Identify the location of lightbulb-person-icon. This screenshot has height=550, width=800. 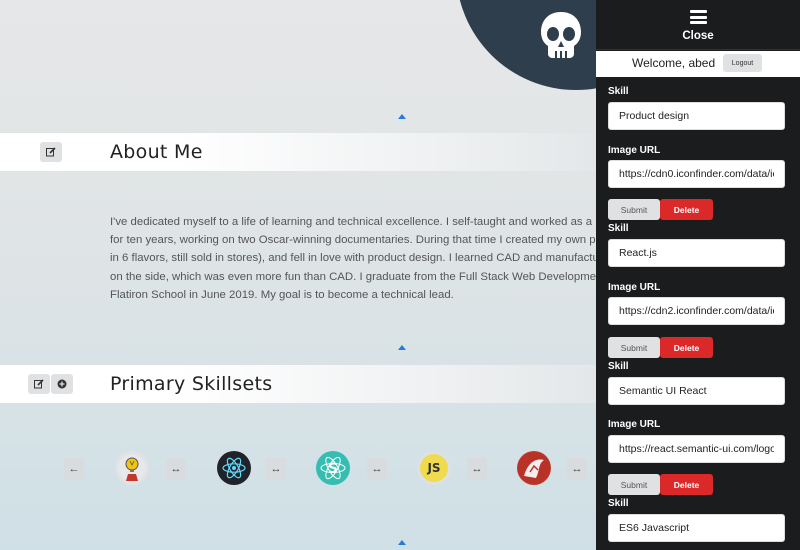
(132, 468).